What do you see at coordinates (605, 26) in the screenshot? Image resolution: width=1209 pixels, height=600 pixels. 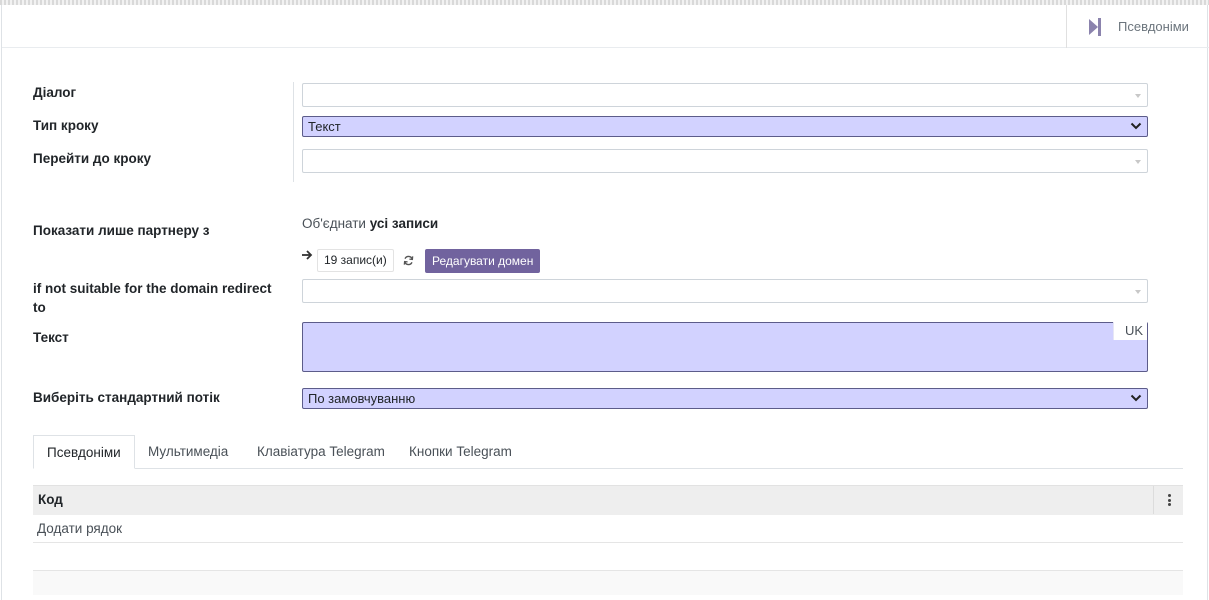 I see `button-box: Псевдоніми` at bounding box center [605, 26].